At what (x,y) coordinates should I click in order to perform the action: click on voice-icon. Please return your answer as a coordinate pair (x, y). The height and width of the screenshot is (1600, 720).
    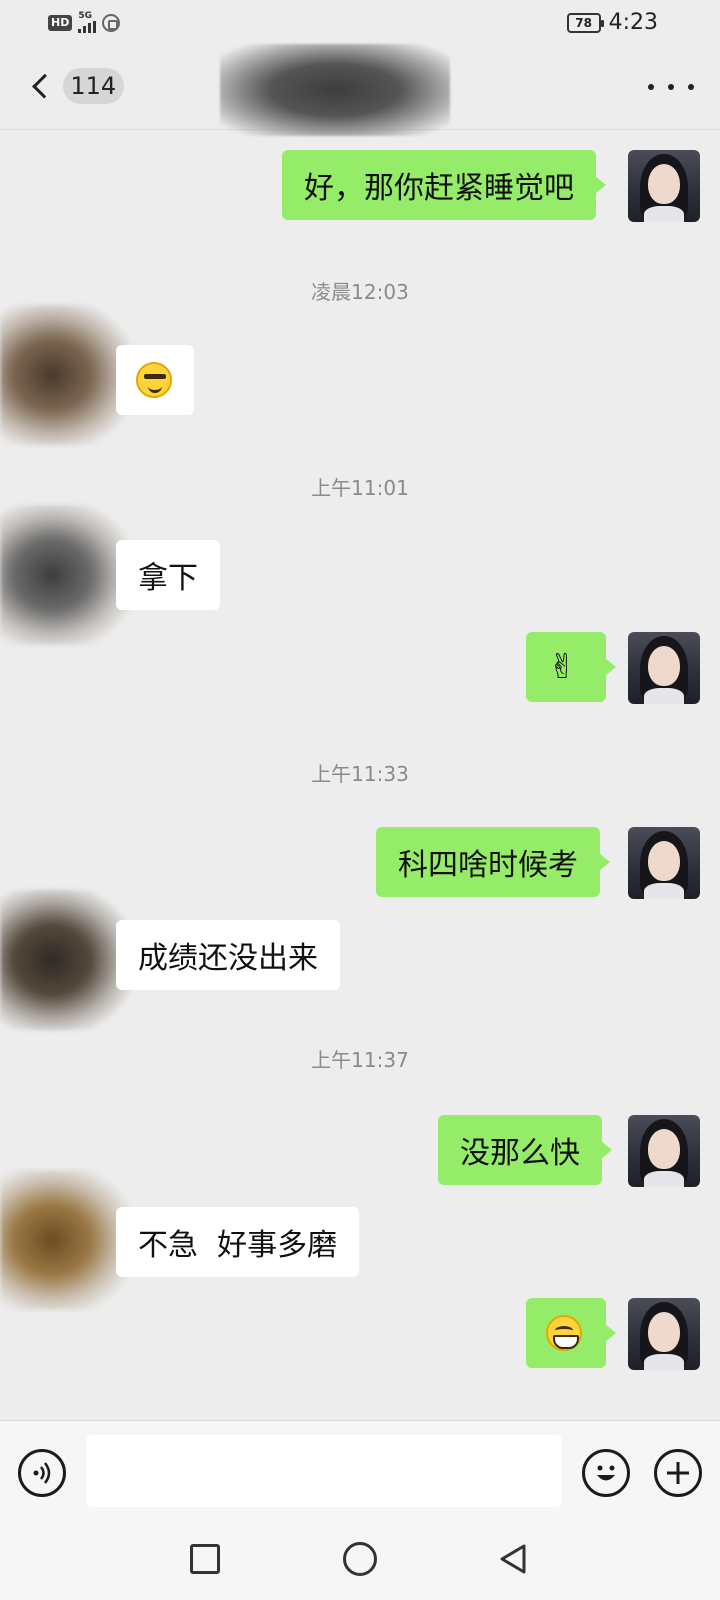
    Looking at the image, I should click on (42, 1473).